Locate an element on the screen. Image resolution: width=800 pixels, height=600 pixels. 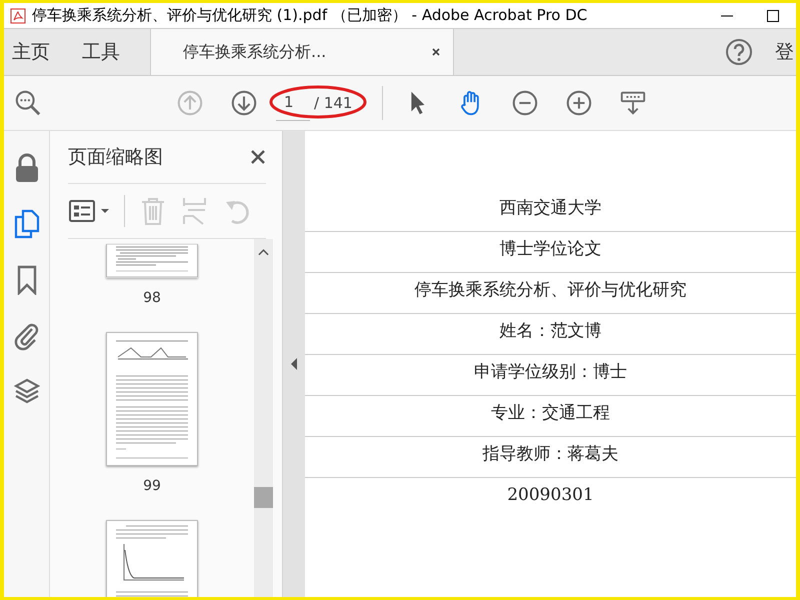
nav-tab: 工具 is located at coordinates (102, 52).